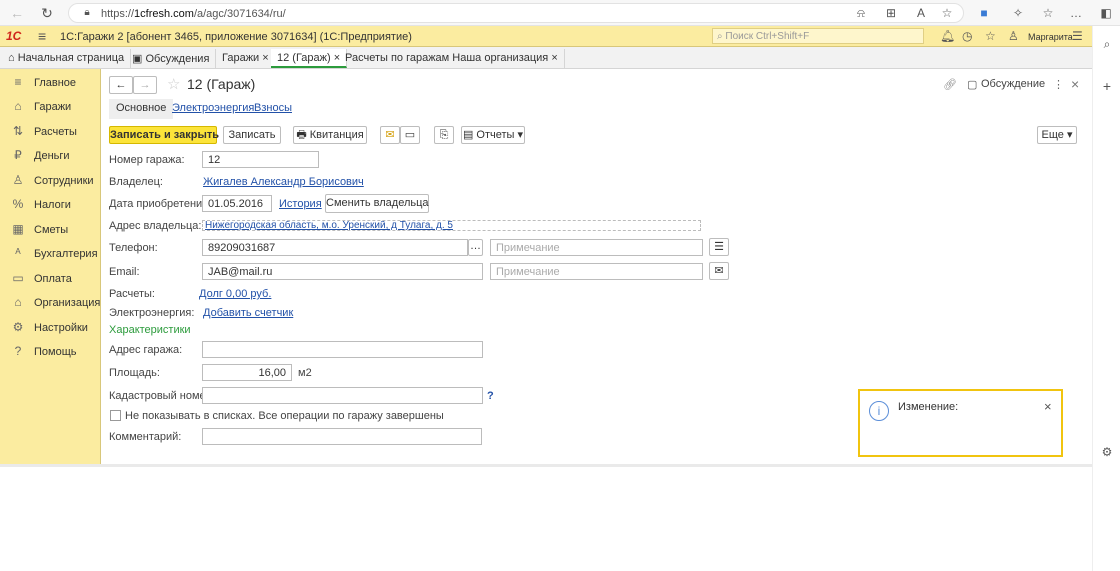  What do you see at coordinates (330, 135) in the screenshot?
I see `receipt-button: 🖶︎ Квитанция` at bounding box center [330, 135].